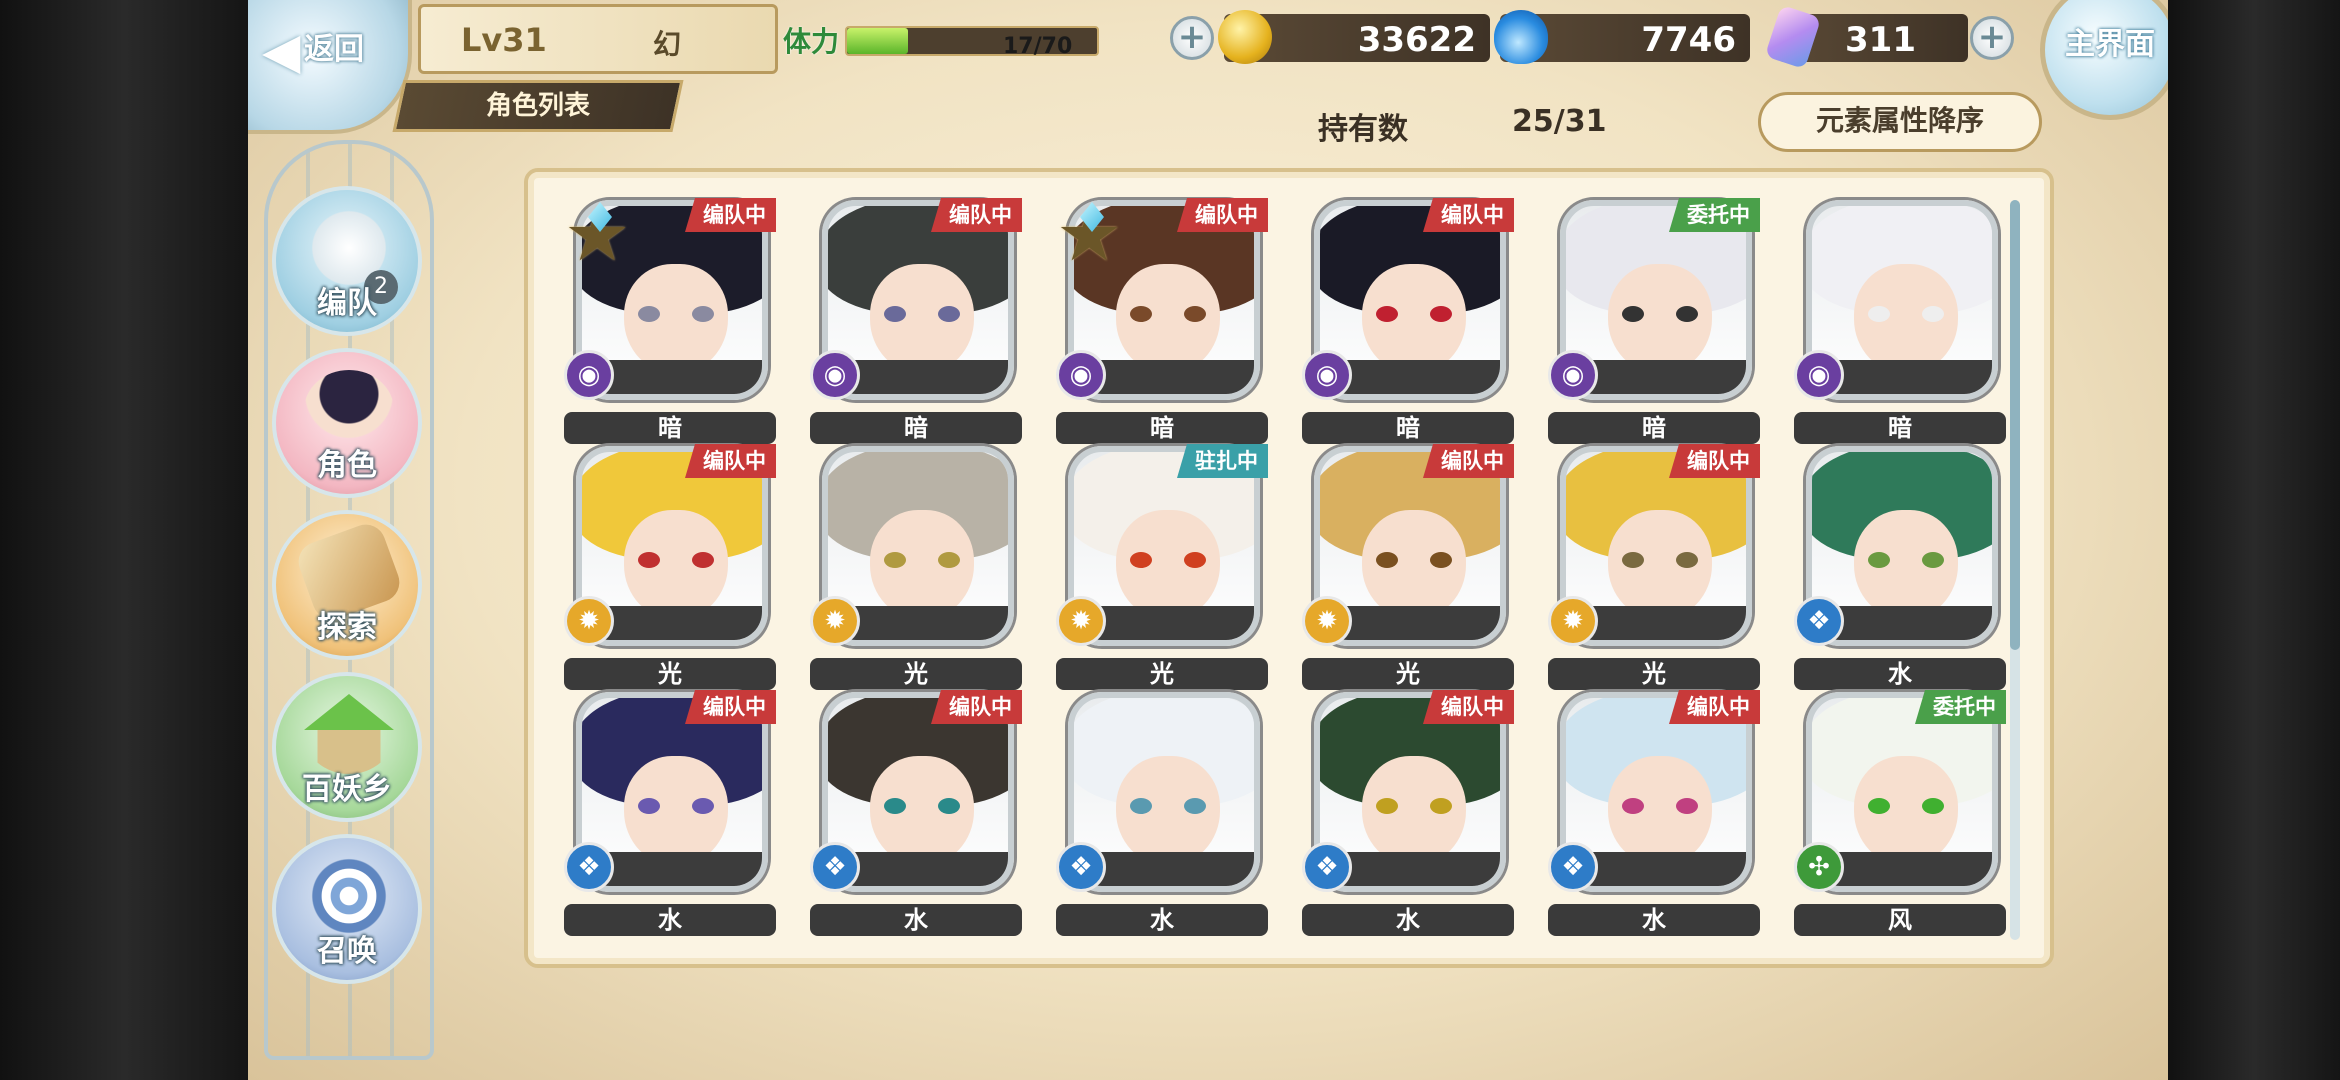 This screenshot has height=1080, width=2340. Describe the element at coordinates (1652, 321) in the screenshot. I see `character-card: ◉ 委托中暗` at that location.